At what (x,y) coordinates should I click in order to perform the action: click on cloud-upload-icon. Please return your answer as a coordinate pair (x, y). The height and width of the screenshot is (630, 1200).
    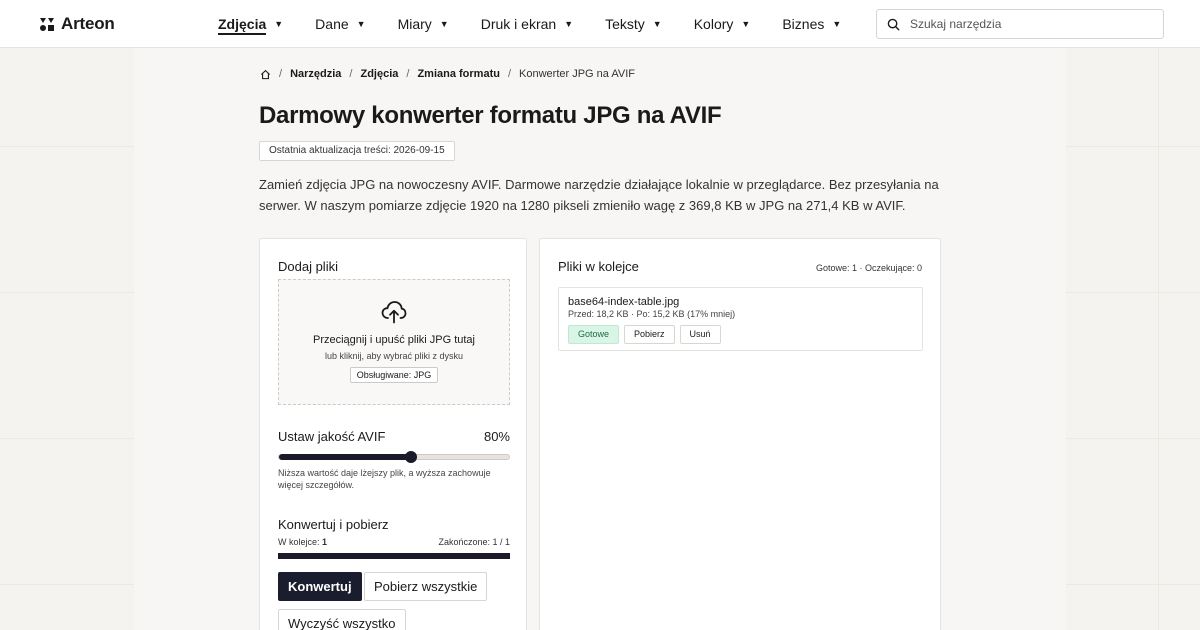
    Looking at the image, I should click on (394, 312).